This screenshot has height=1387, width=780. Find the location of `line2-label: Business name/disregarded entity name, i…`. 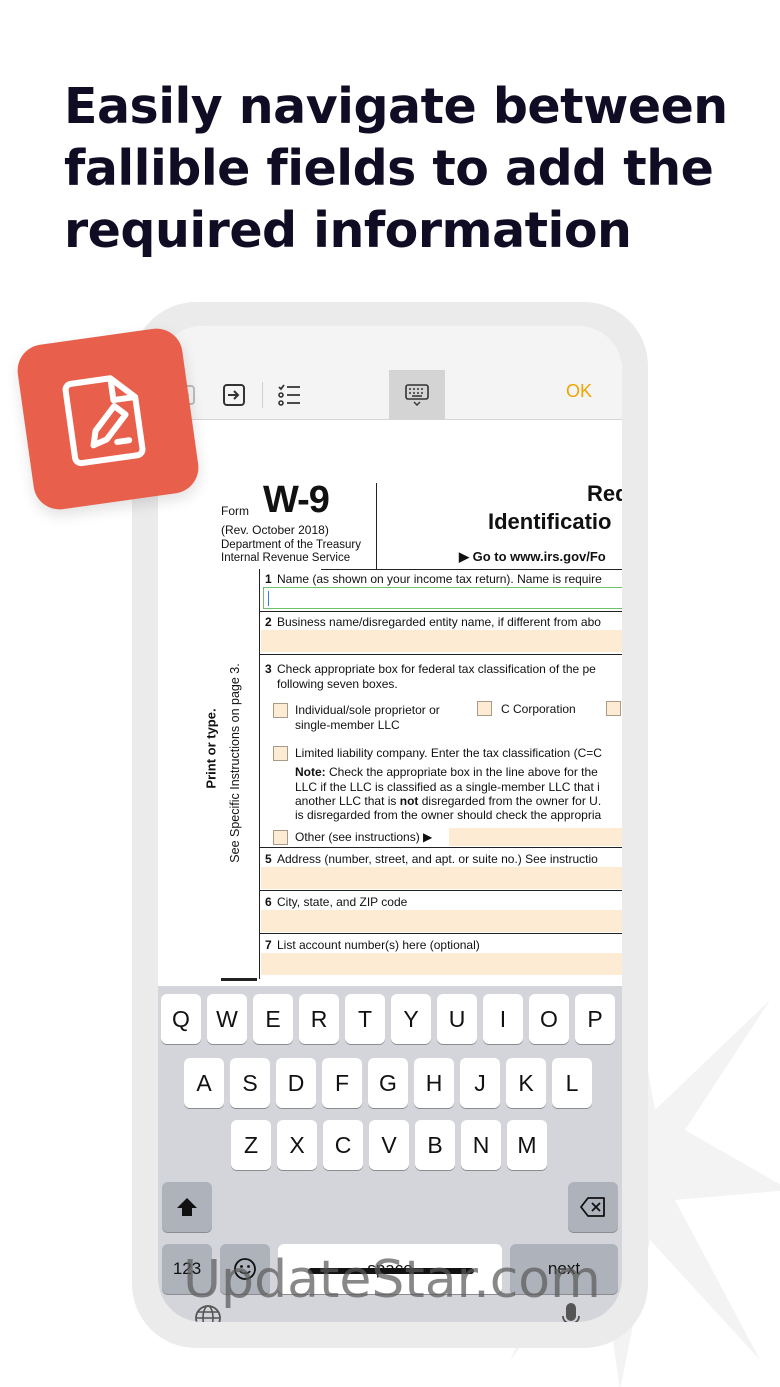

line2-label: Business name/disregarded entity name, i… is located at coordinates (439, 622).